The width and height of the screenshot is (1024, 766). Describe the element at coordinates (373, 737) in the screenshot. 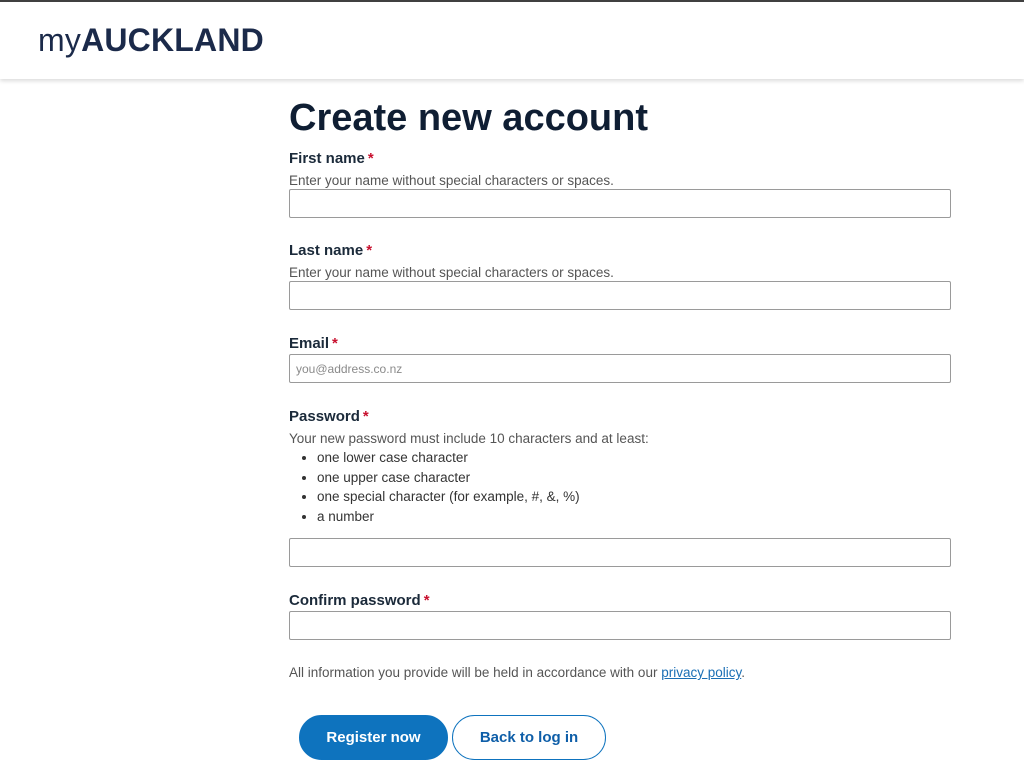

I see `register-now-button: Register now` at that location.